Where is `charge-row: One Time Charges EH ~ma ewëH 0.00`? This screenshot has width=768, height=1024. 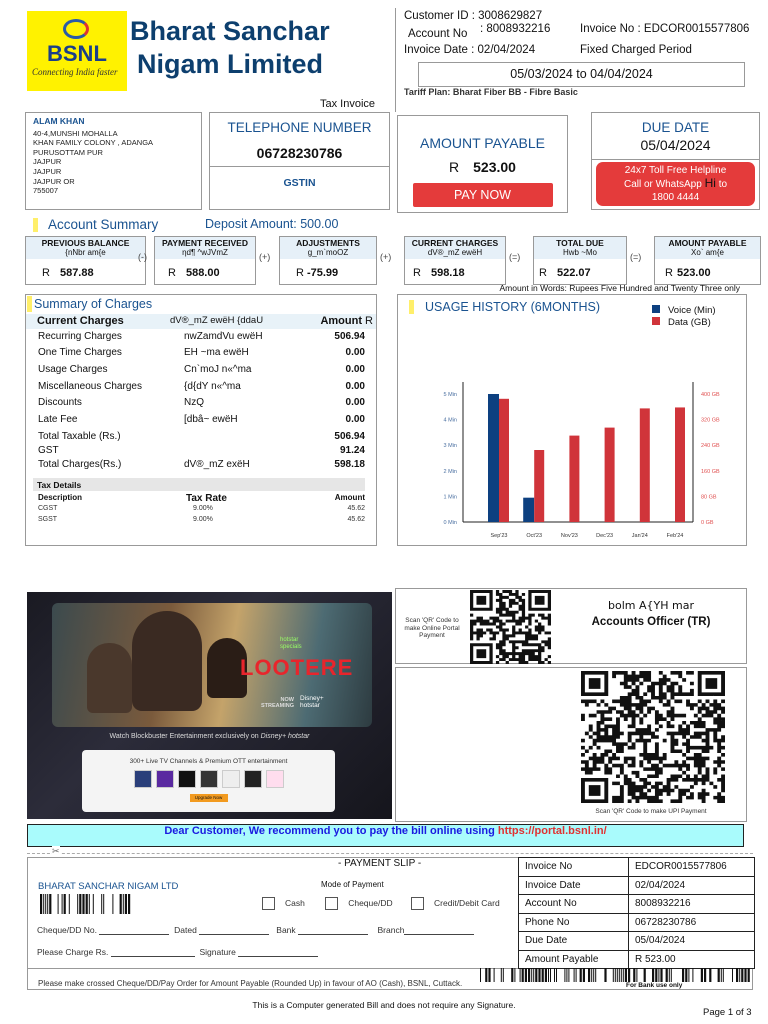
charge-row: One Time Charges EH ~ma ewëH 0.00 is located at coordinates (201, 352).